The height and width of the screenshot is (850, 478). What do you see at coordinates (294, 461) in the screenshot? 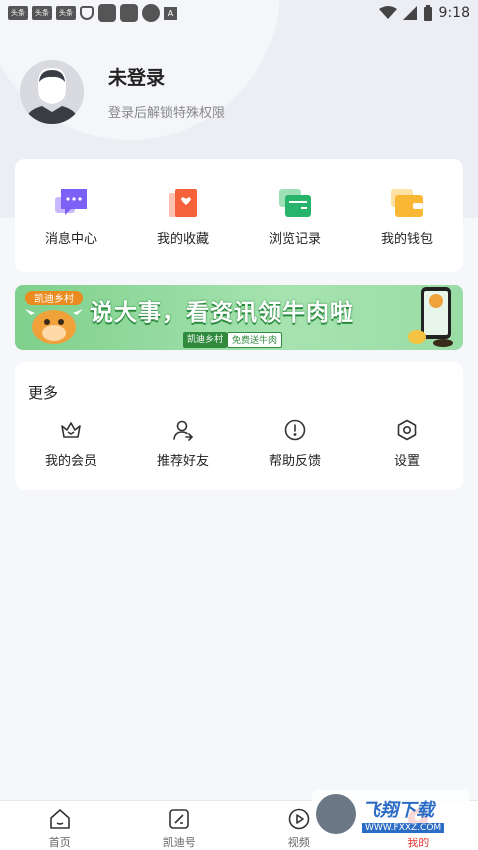
I see `more-label-help: 帮助反馈` at bounding box center [294, 461].